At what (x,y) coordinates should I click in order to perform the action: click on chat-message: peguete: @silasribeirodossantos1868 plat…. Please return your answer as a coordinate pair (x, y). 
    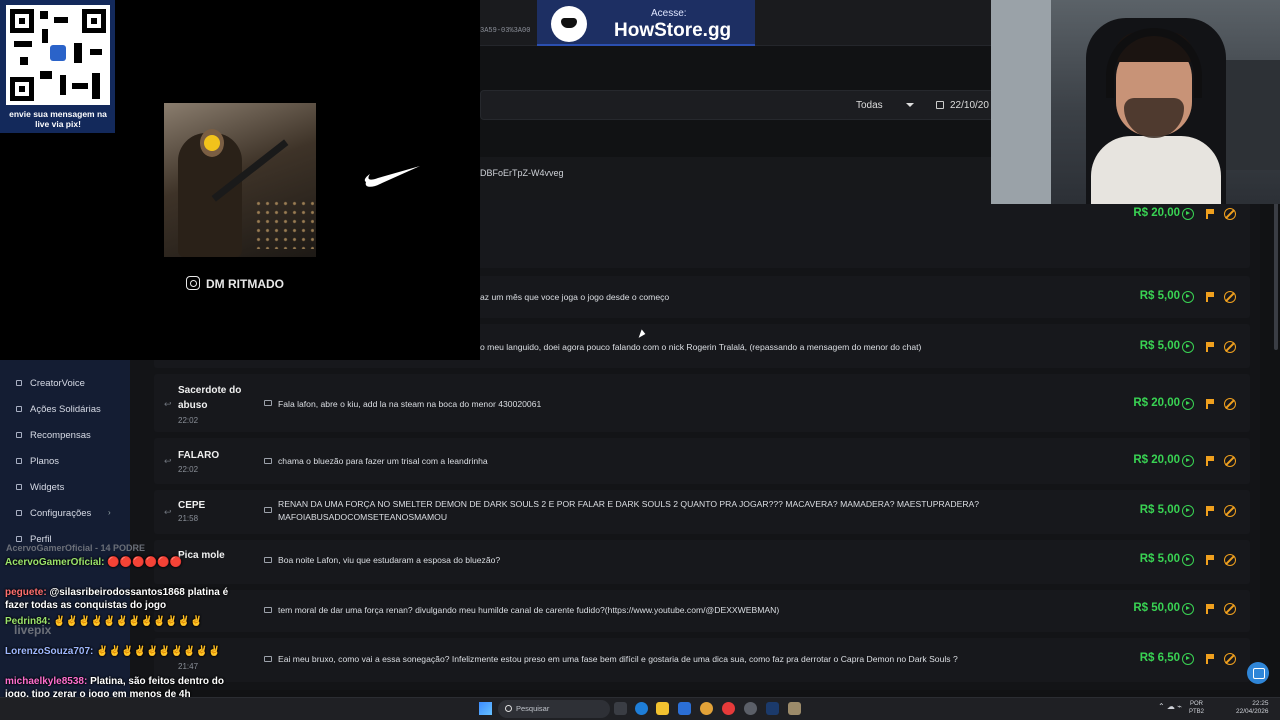
    Looking at the image, I should click on (127, 599).